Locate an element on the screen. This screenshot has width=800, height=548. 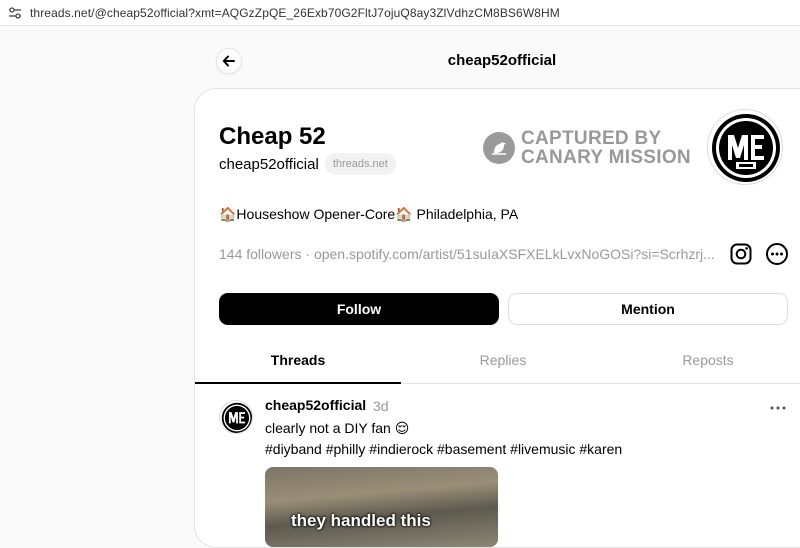
ellipsis-icon is located at coordinates (778, 408).